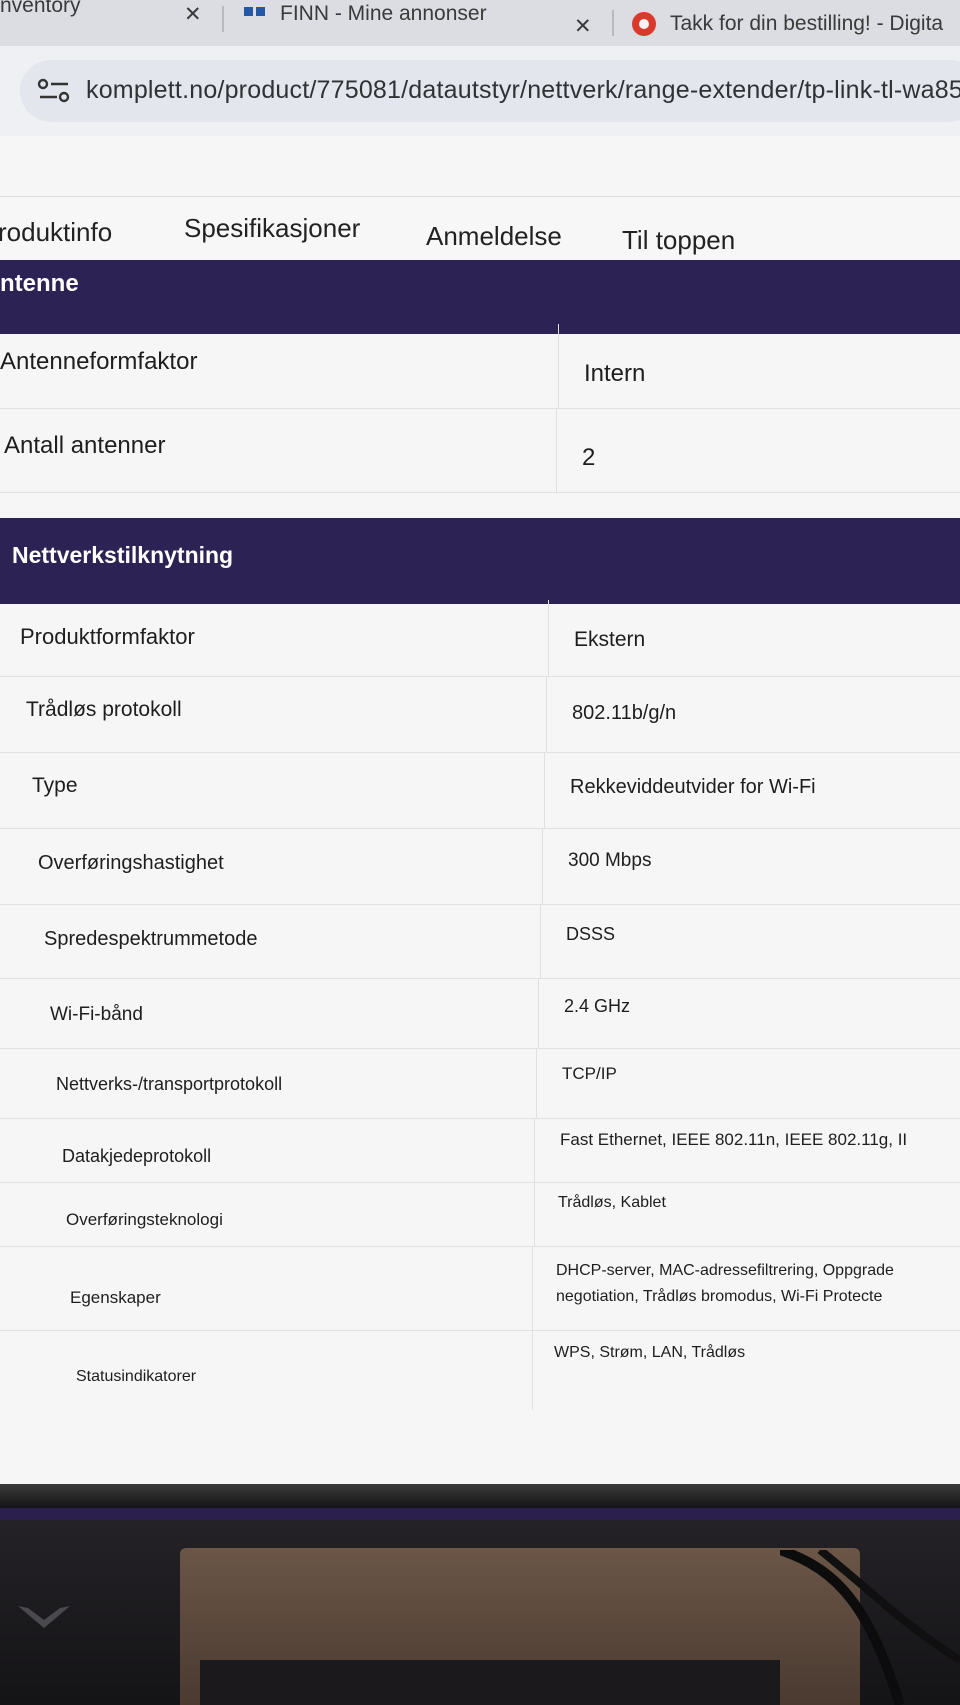 This screenshot has height=1705, width=960. What do you see at coordinates (480, 638) in the screenshot?
I see `spec-row: Produktformfaktor Ekstern` at bounding box center [480, 638].